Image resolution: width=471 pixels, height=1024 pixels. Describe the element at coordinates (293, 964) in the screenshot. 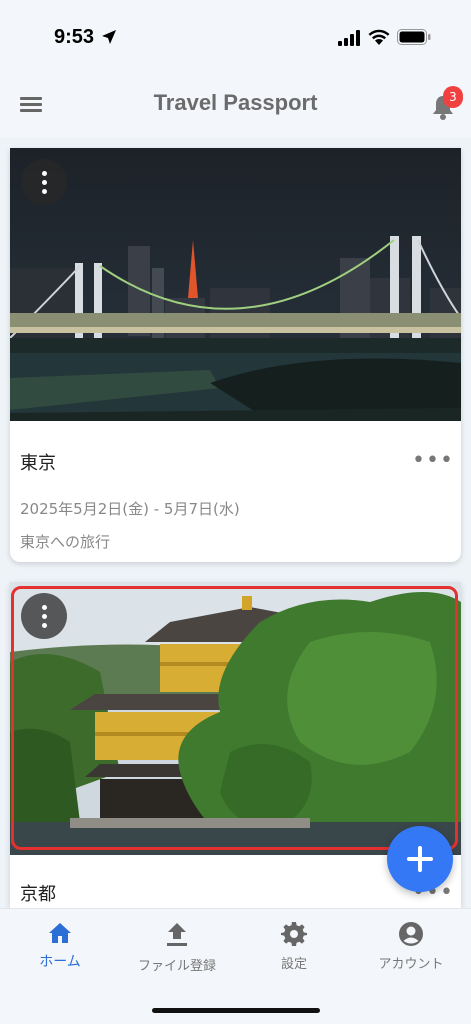

I see `nav-label-settings: 設定` at that location.